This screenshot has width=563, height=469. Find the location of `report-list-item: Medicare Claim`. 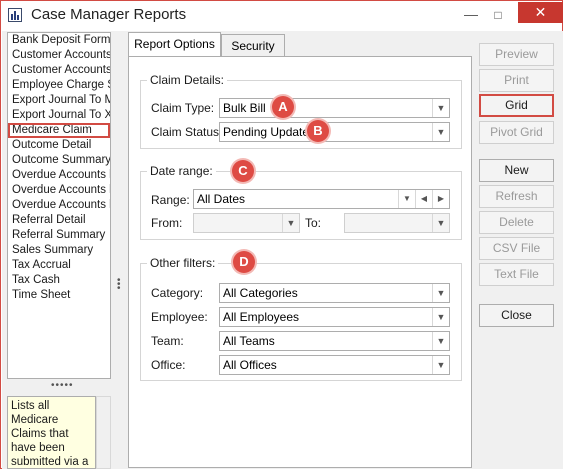

report-list-item: Medicare Claim is located at coordinates (59, 130).